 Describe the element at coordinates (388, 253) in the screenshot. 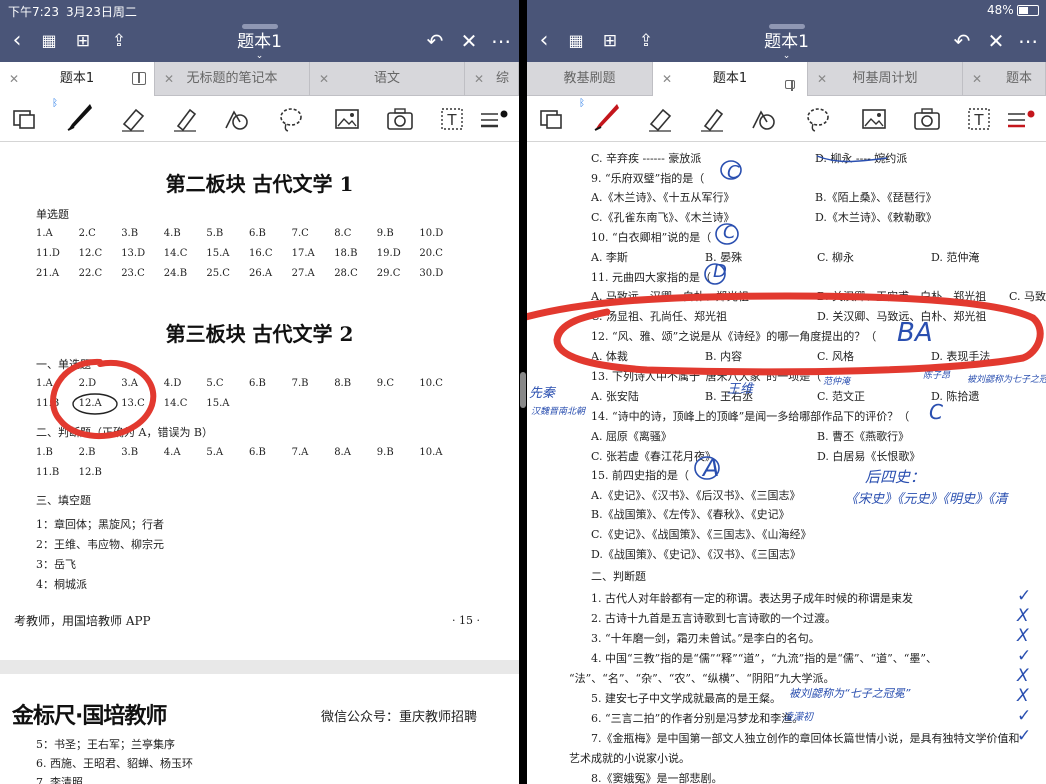

I see `answer-cell: 19.D` at that location.